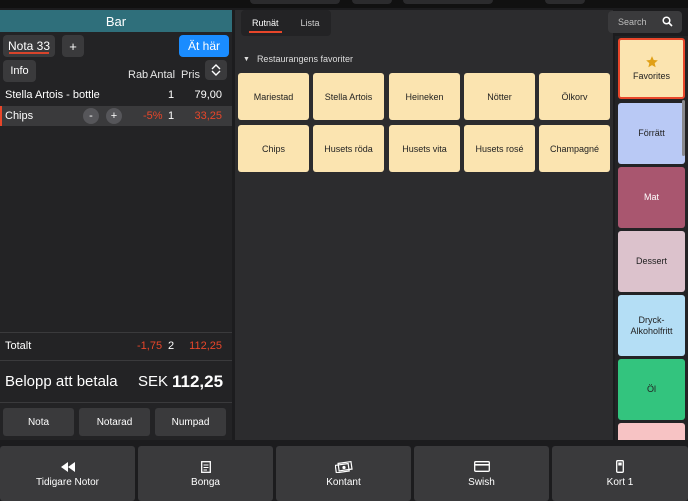 This screenshot has height=501, width=688. I want to click on product-tile: Husets vita, so click(424, 148).